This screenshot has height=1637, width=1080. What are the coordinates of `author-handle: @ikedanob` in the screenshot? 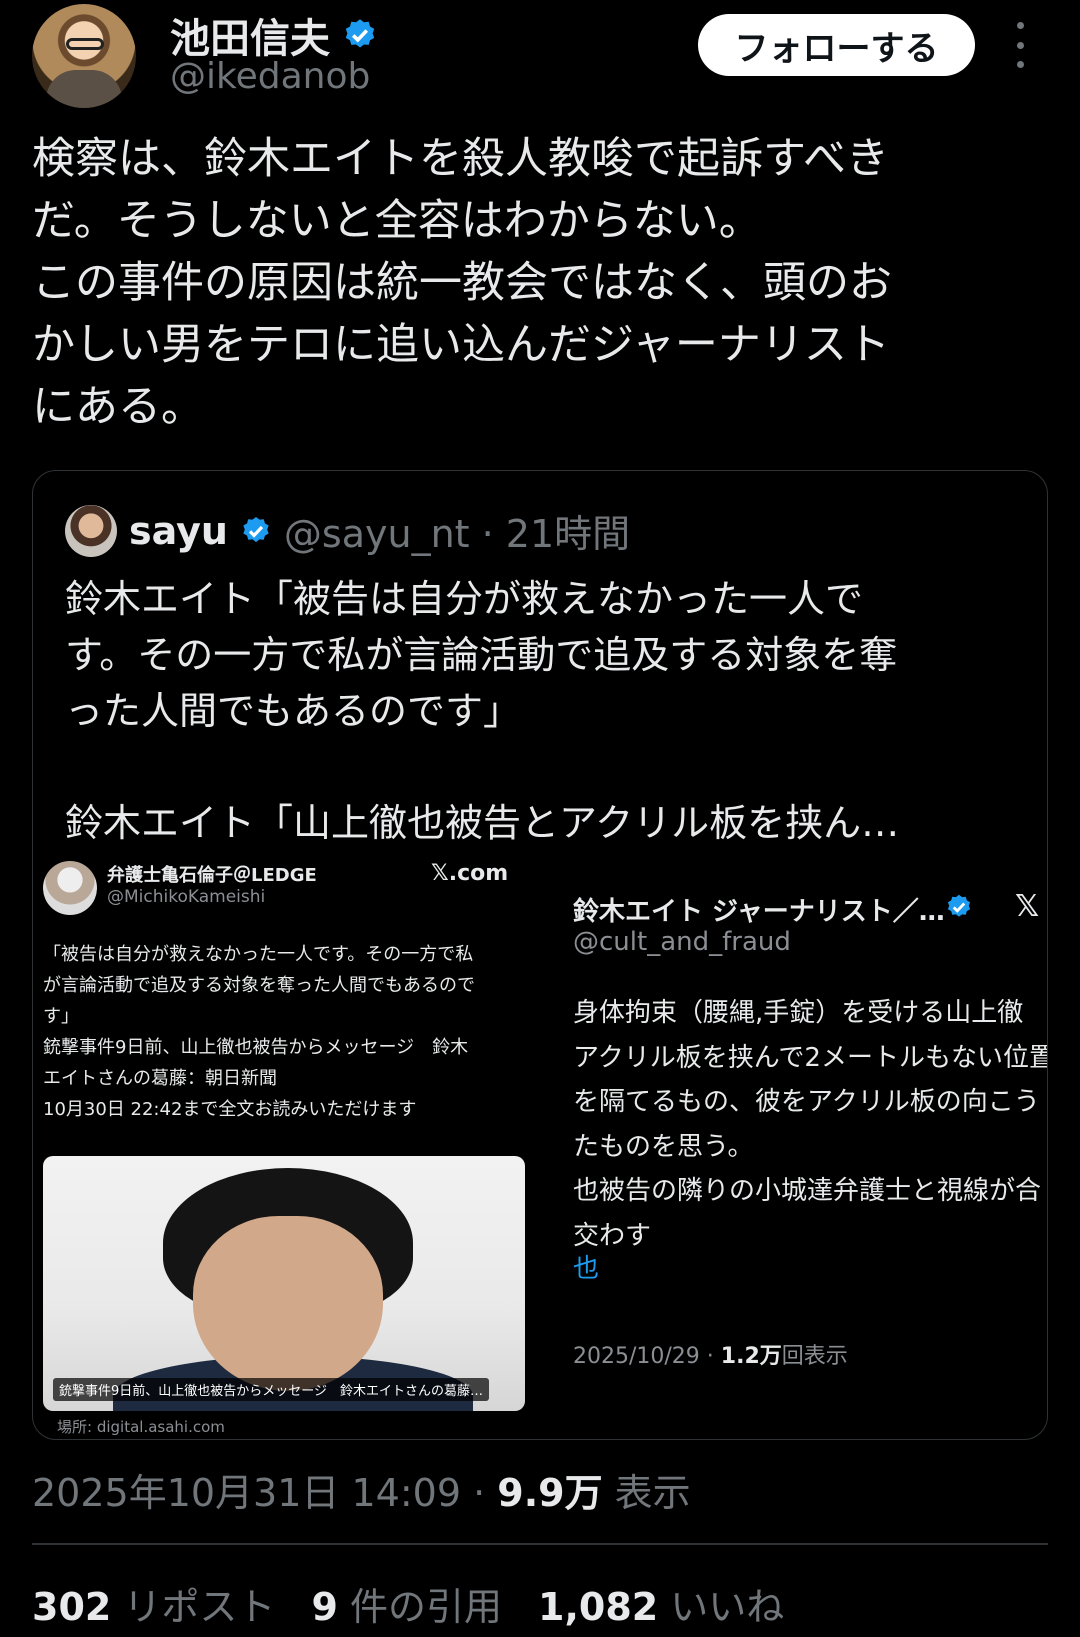 It's located at (270, 76).